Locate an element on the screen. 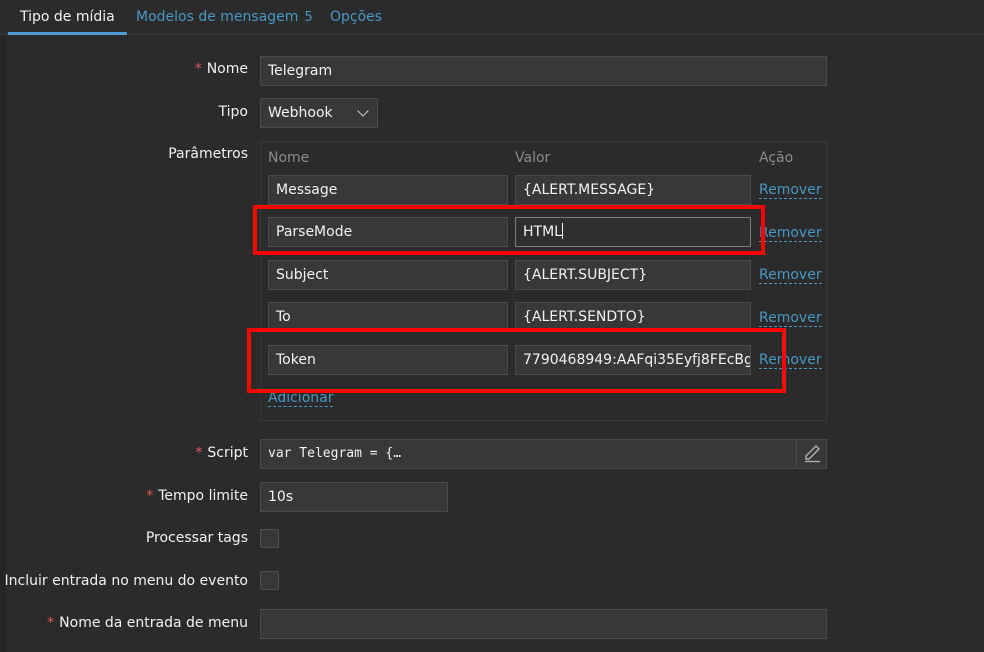  script-edit-button is located at coordinates (811, 454).